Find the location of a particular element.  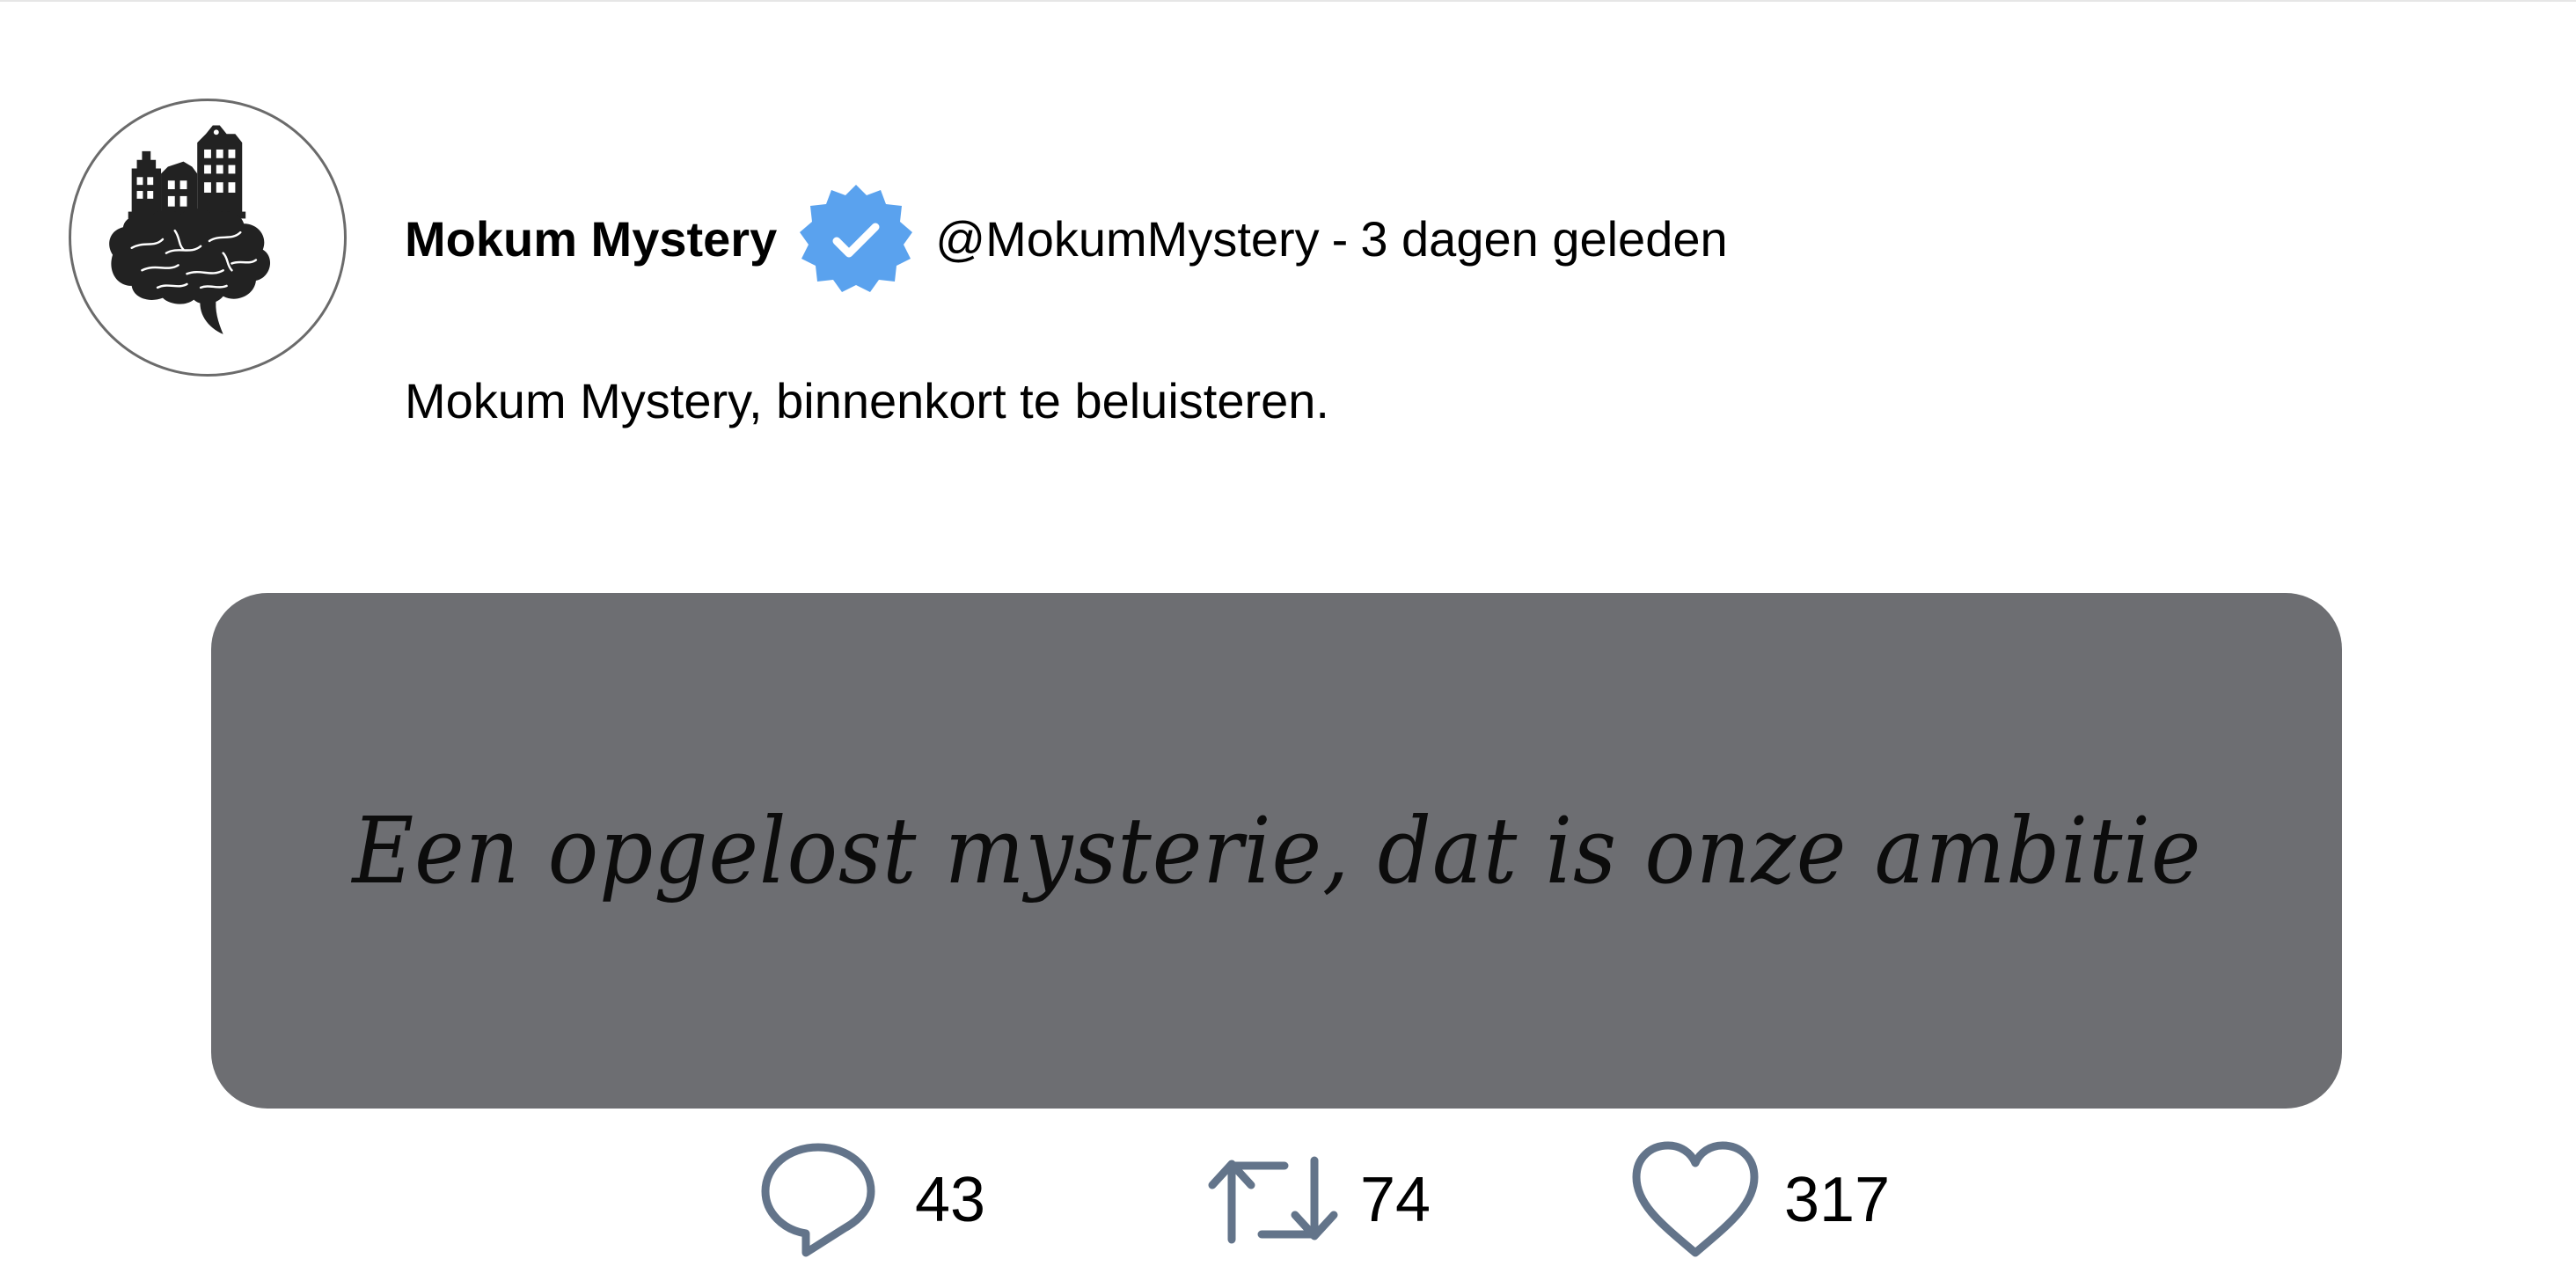

heart-outline-icon is located at coordinates (1695, 1200).